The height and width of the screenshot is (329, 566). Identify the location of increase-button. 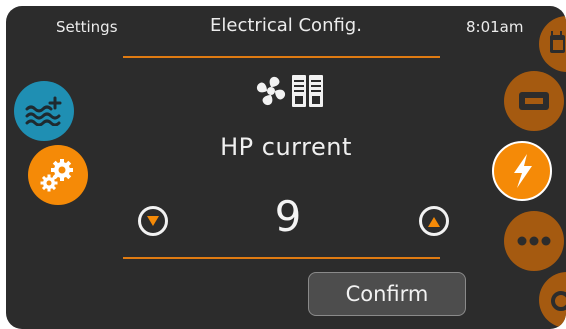
(434, 221).